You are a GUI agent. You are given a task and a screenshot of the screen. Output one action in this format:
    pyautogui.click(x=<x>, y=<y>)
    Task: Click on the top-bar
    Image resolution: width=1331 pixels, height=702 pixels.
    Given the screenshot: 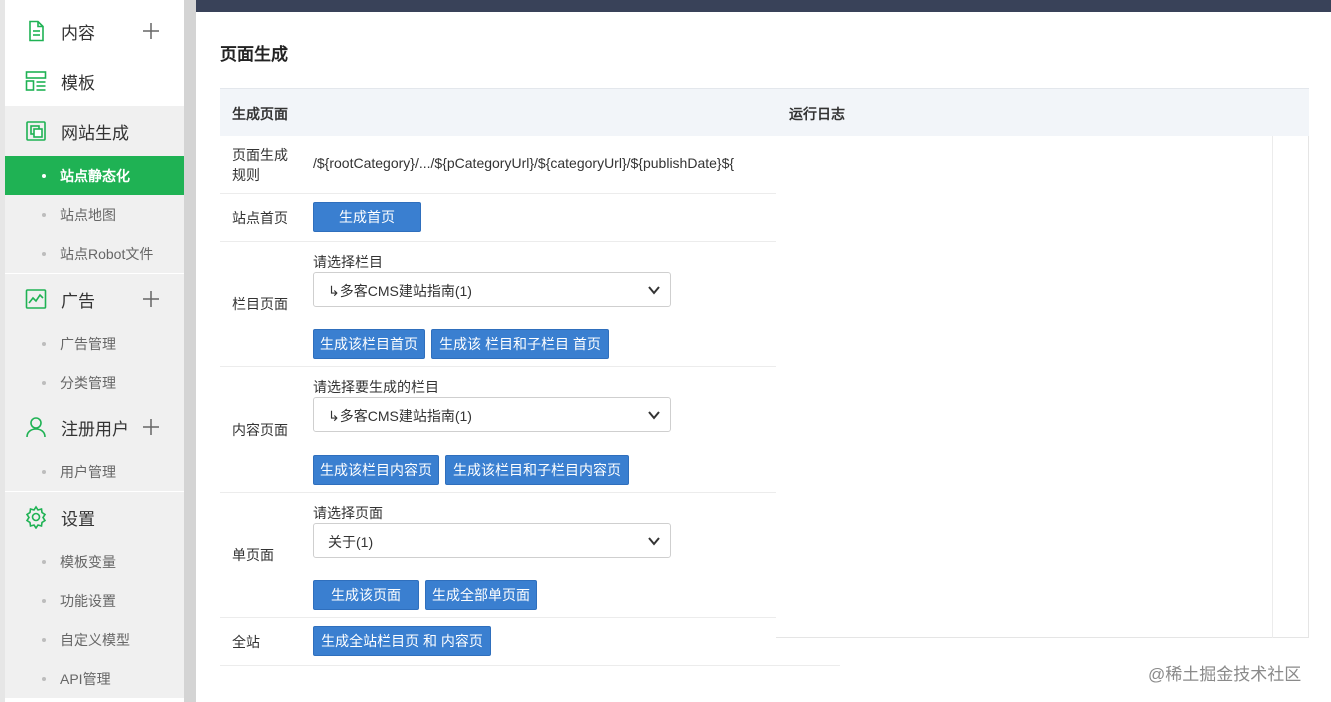 What is the action you would take?
    pyautogui.click(x=763, y=6)
    